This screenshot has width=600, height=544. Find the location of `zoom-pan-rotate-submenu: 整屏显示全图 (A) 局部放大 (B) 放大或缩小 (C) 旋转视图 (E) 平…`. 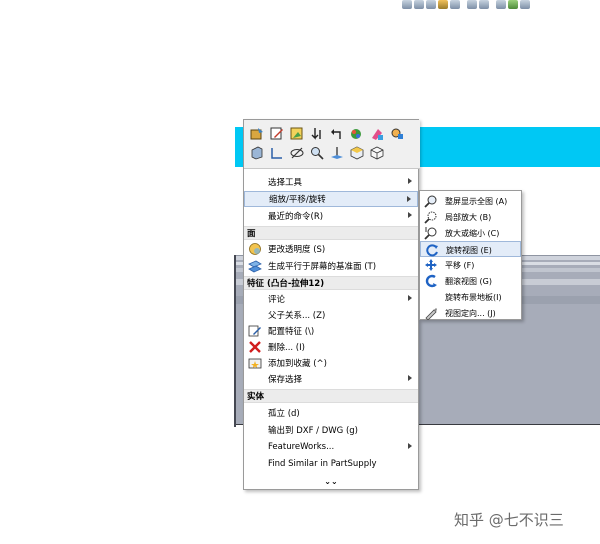

zoom-pan-rotate-submenu: 整屏显示全图 (A) 局部放大 (B) 放大或缩小 (C) 旋转视图 (E) 平… is located at coordinates (470, 255).